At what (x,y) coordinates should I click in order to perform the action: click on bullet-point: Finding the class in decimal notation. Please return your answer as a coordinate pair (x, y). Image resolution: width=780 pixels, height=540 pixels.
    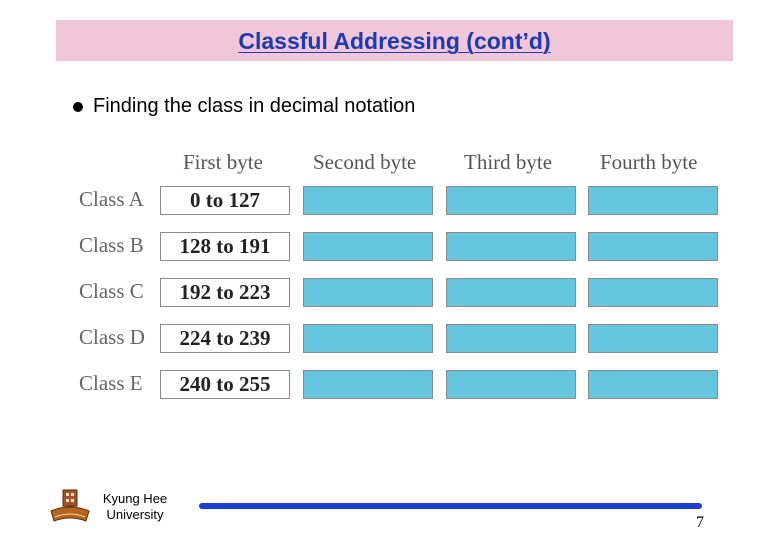
    Looking at the image, I should click on (244, 106).